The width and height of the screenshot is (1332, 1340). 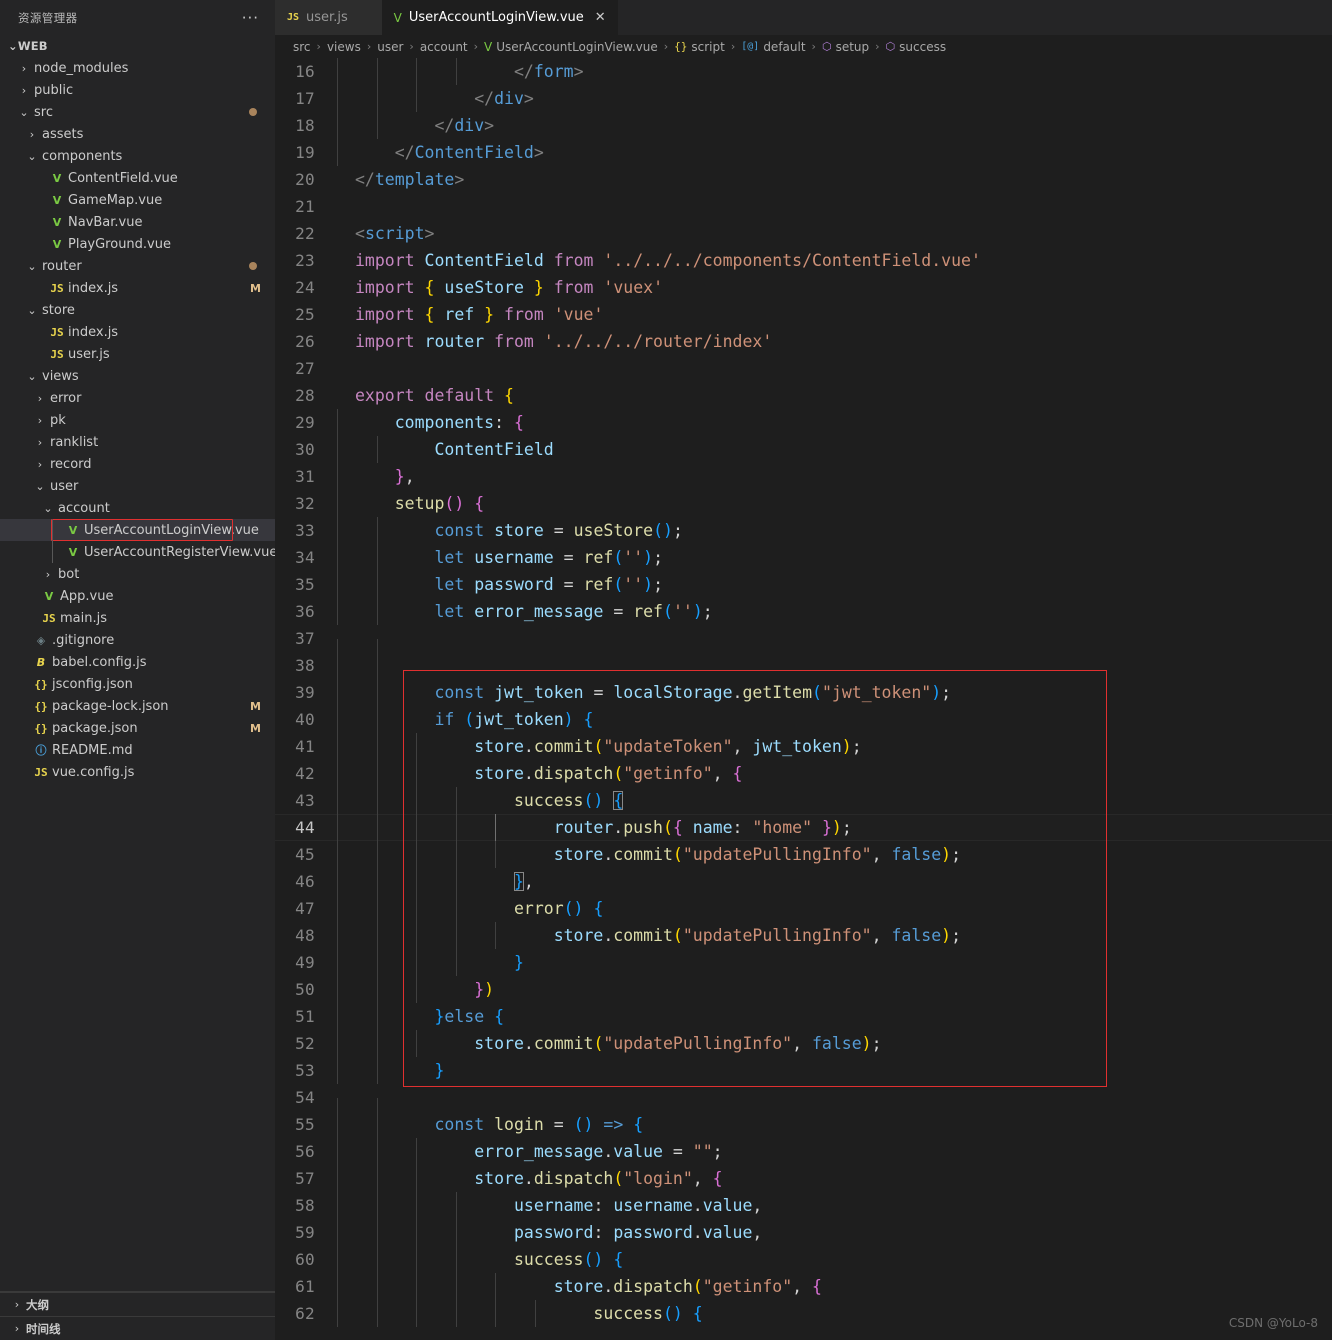 What do you see at coordinates (803, 422) in the screenshot?
I see `code-line: 29 components: {` at bounding box center [803, 422].